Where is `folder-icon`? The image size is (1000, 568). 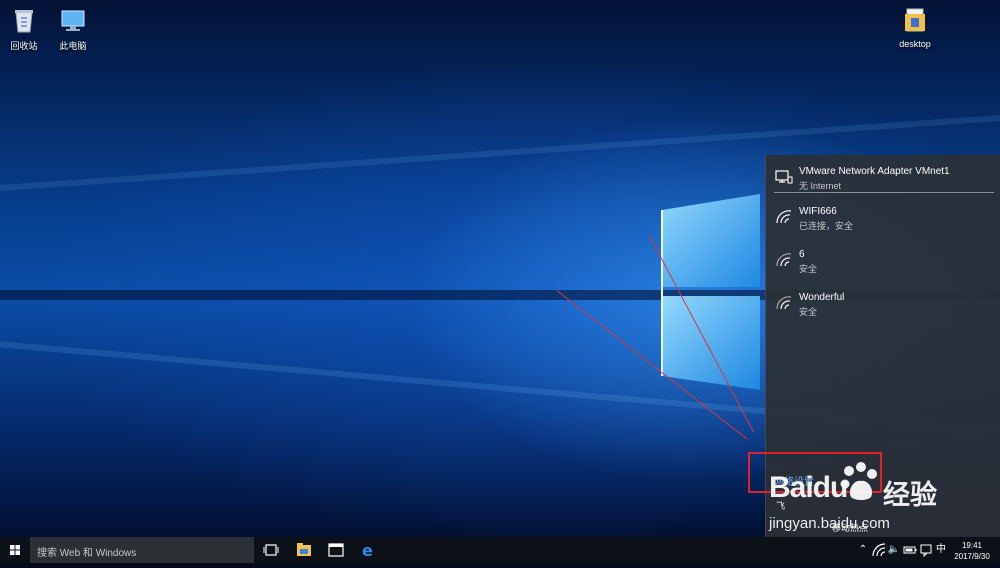
folder-icon is located at coordinates (915, 20).